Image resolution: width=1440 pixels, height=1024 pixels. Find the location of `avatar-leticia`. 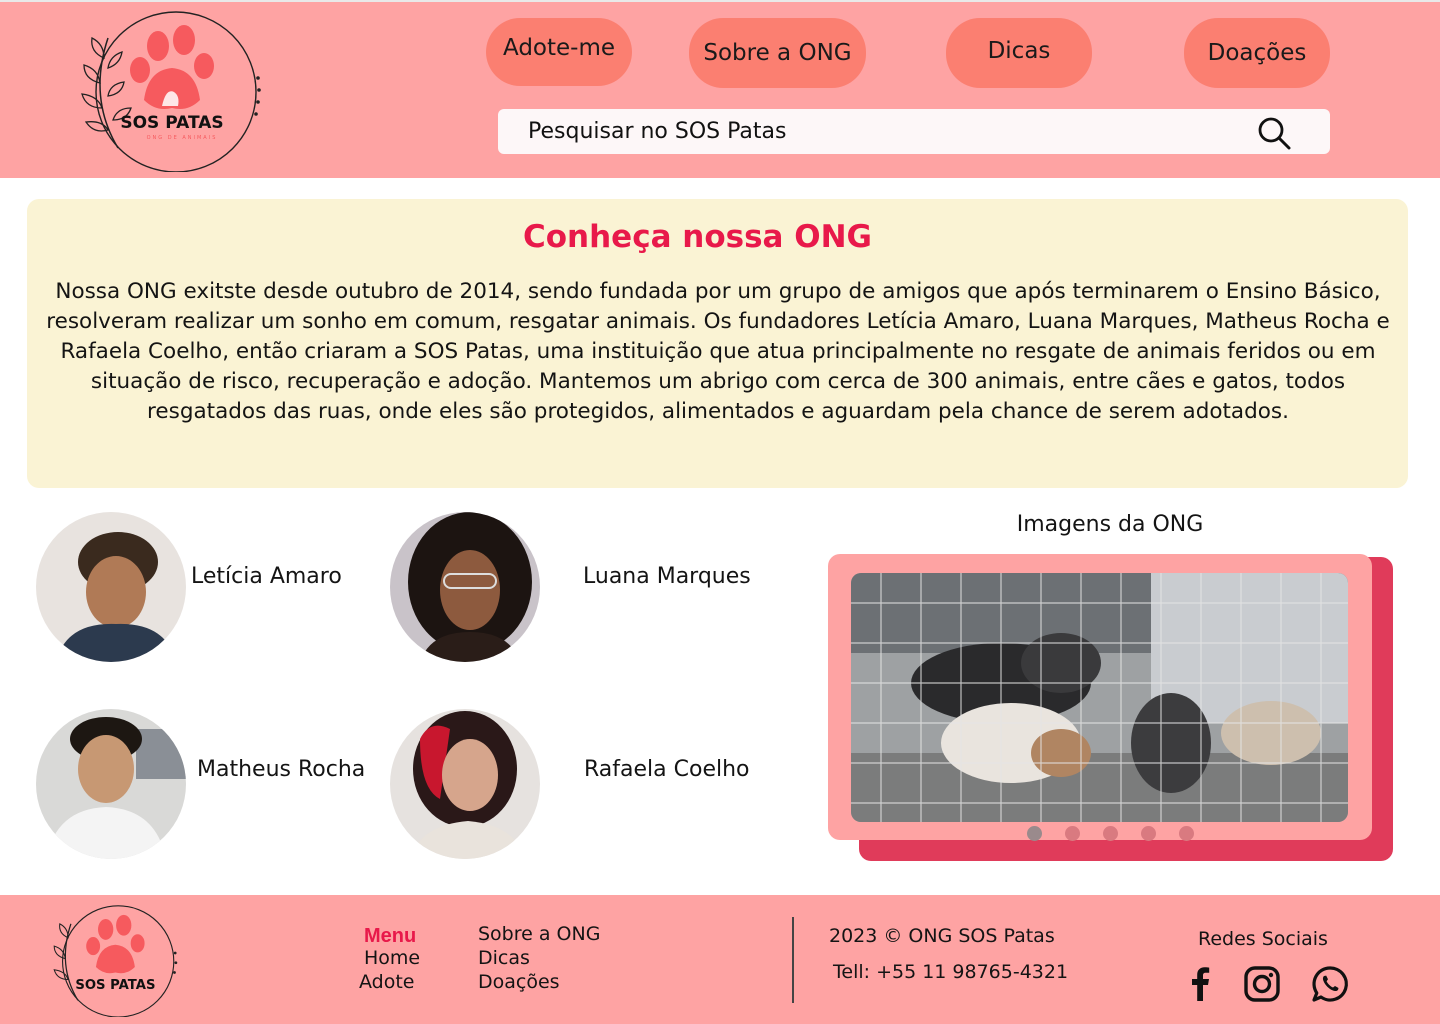

avatar-leticia is located at coordinates (111, 587).